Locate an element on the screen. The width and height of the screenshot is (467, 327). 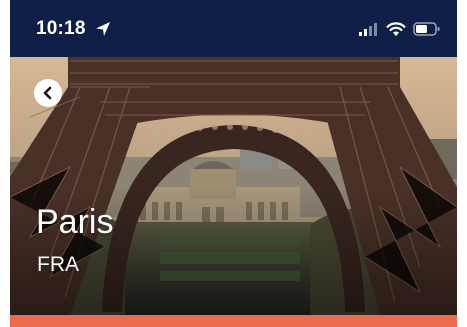
chevron-left-icon is located at coordinates (47, 93).